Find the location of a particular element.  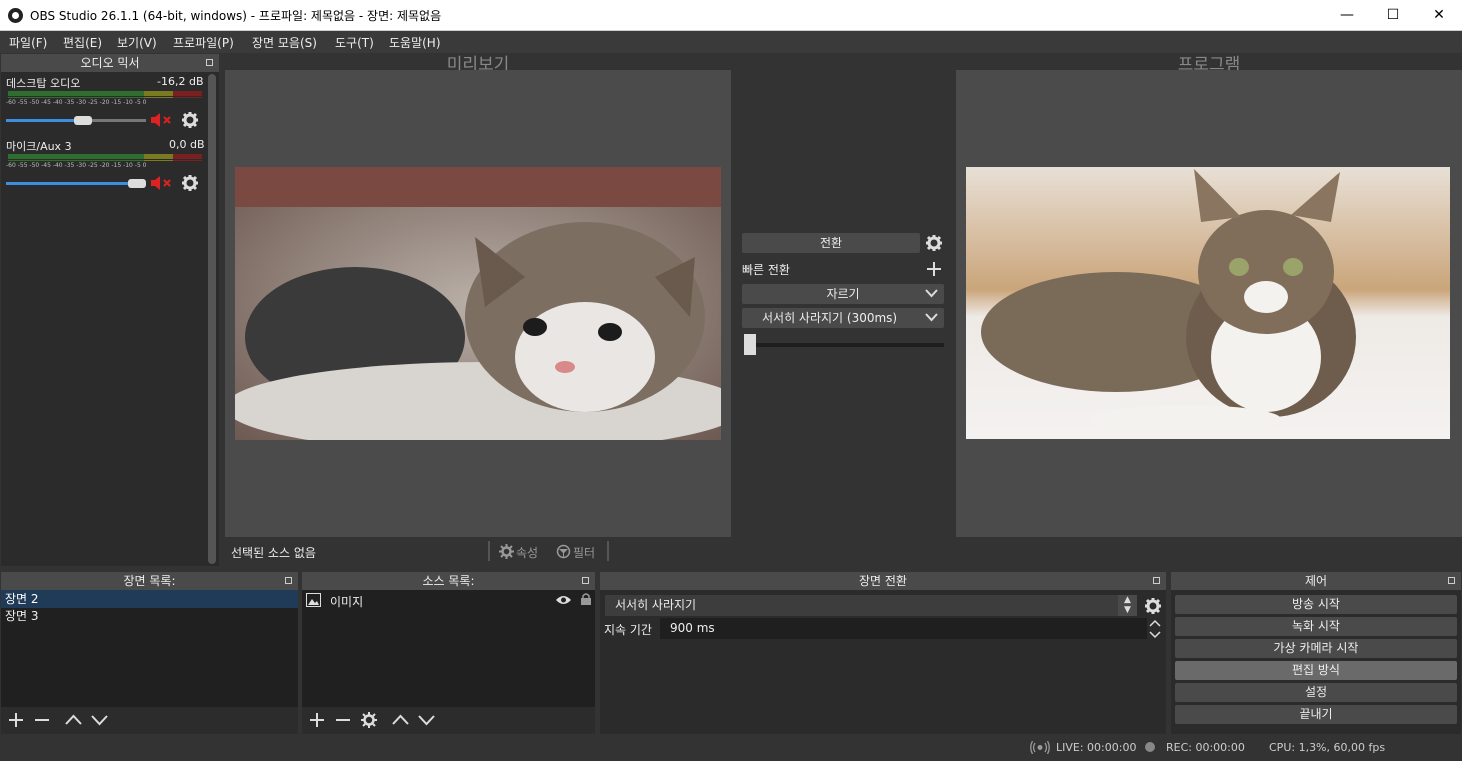

minimize-button: — is located at coordinates (1347, 15).